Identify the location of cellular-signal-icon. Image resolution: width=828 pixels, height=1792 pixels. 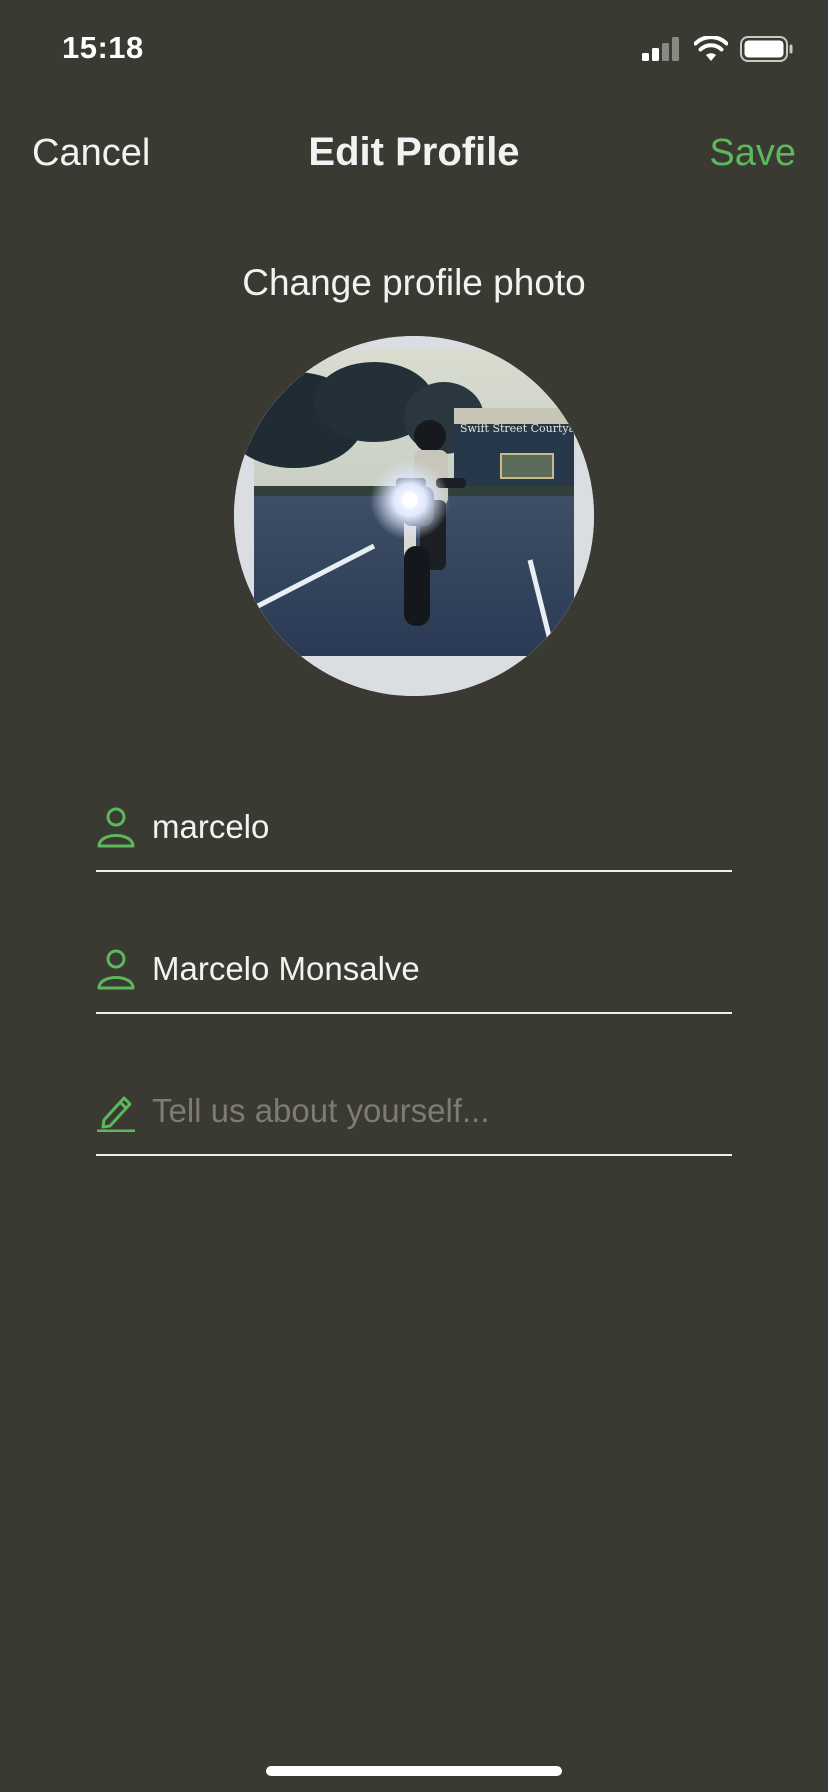
(660, 49).